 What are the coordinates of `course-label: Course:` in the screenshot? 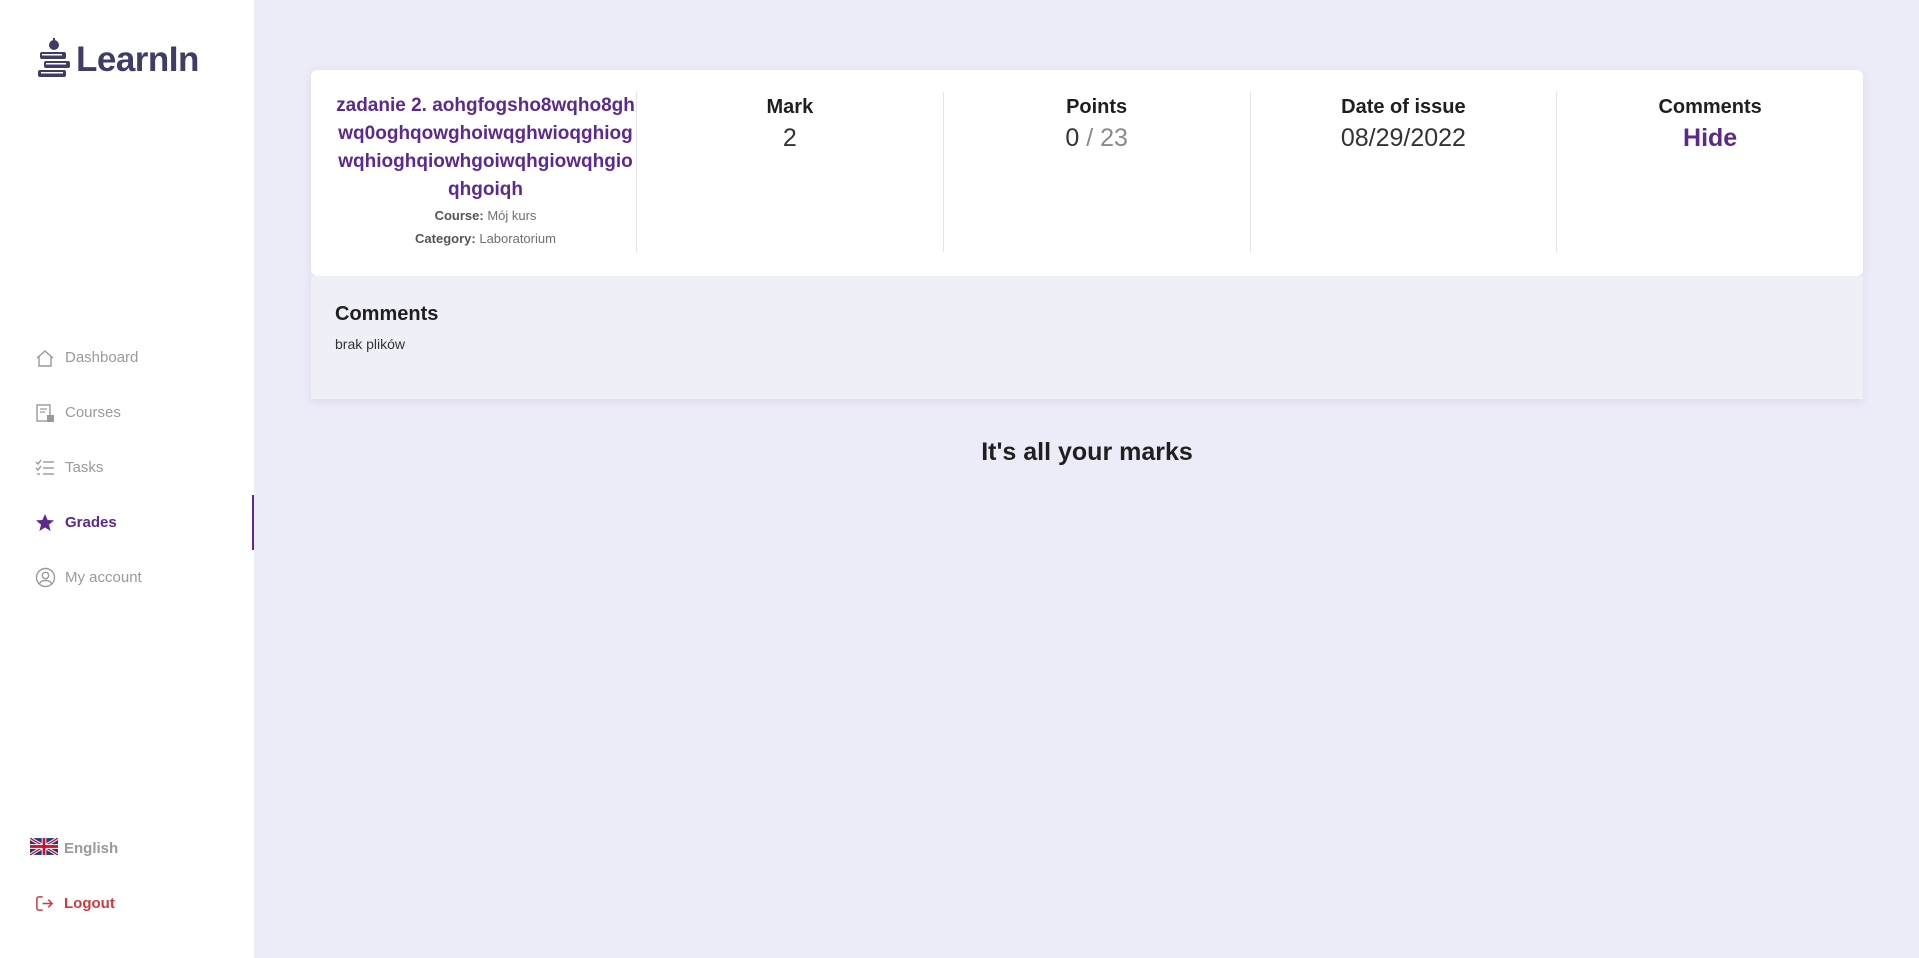 It's located at (459, 215).